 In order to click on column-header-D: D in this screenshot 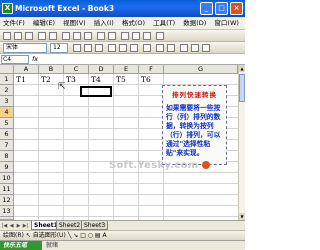, I will do `click(101, 69)`.